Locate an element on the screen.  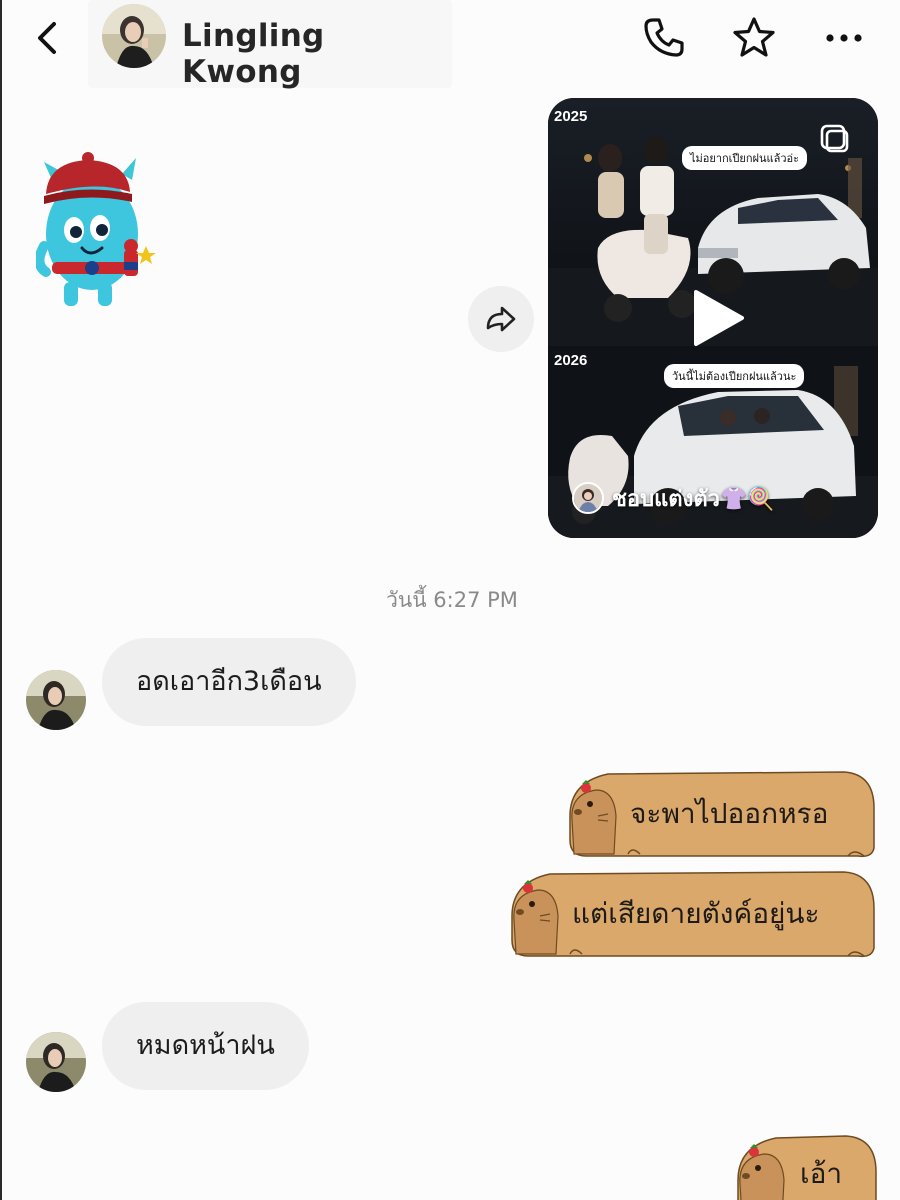
contact-profile: Lingling Kwong is located at coordinates (270, 45).